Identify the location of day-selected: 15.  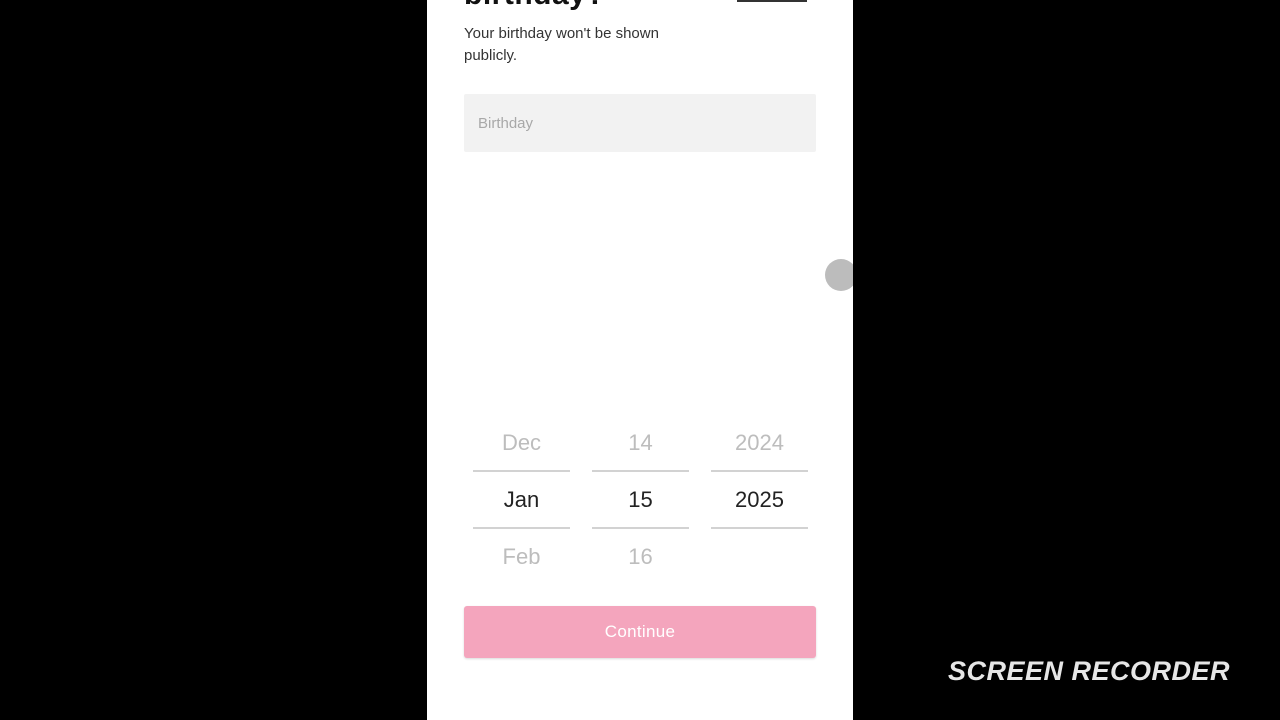
(640, 499).